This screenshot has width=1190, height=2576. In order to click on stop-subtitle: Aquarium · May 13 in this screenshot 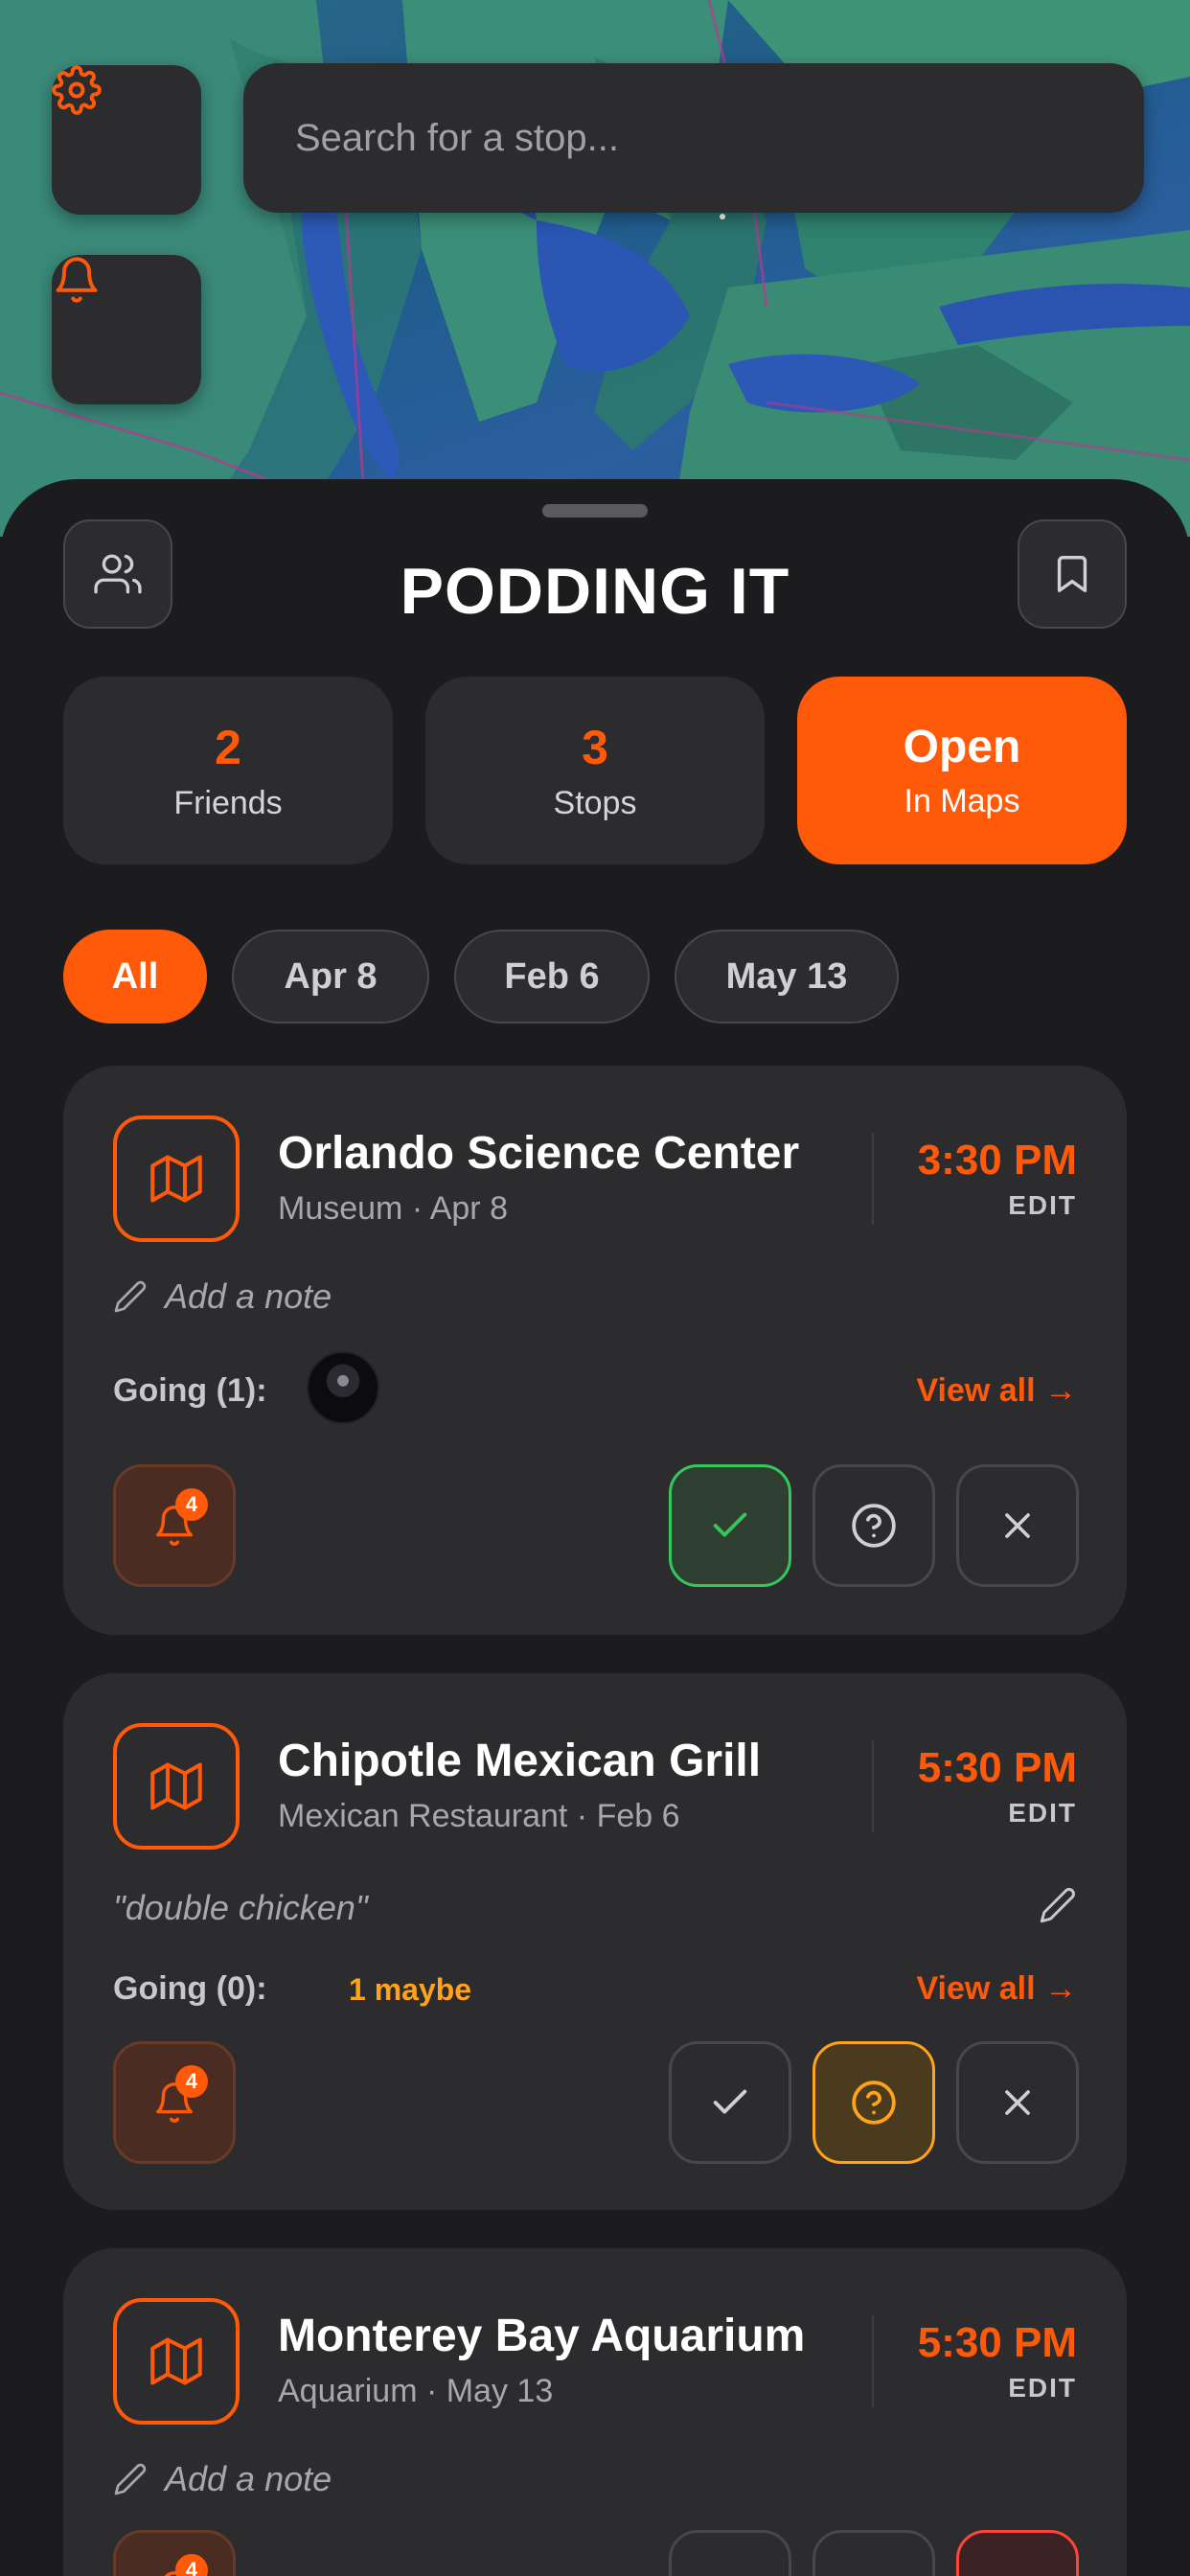, I will do `click(416, 2391)`.